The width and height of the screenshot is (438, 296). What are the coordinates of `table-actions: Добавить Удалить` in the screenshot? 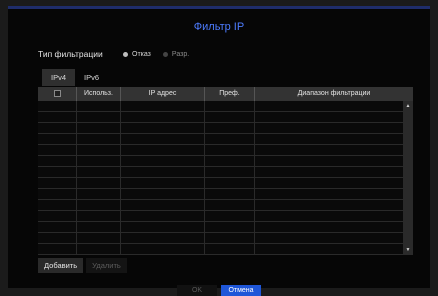 It's located at (84, 265).